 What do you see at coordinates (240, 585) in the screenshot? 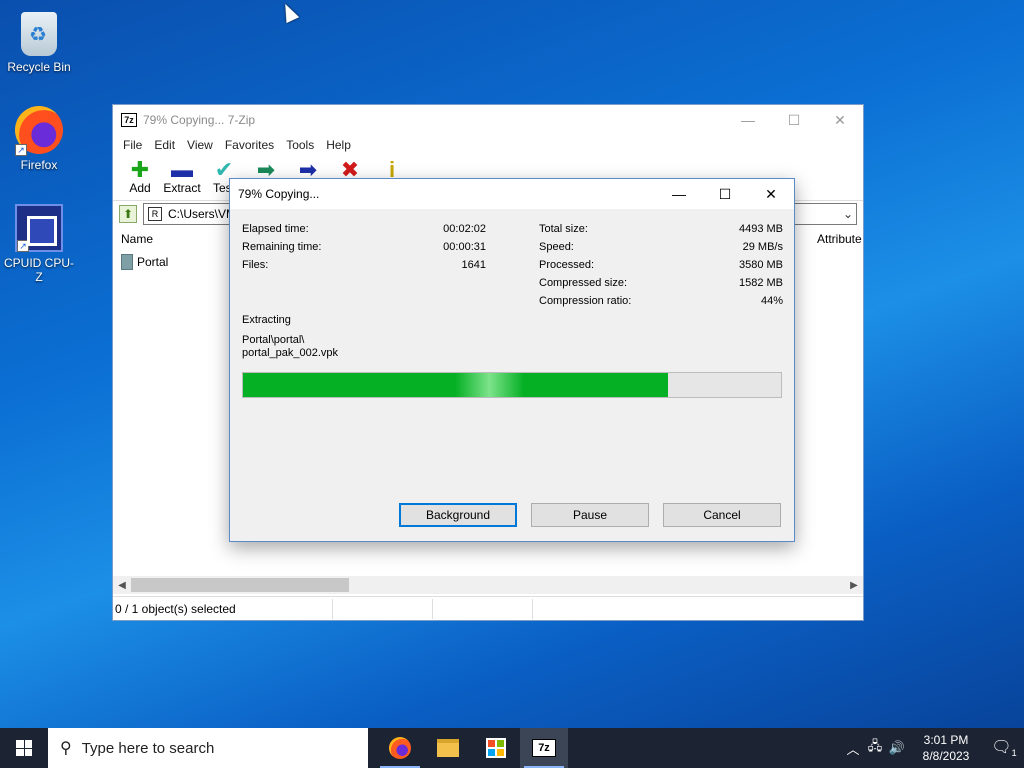
I see `scrollbar-thumb` at bounding box center [240, 585].